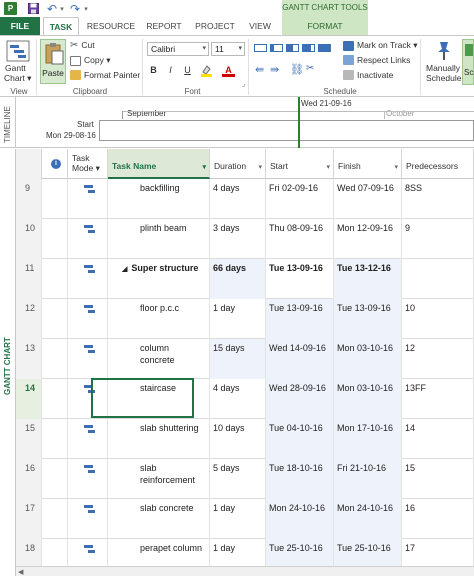 This screenshot has width=474, height=576. What do you see at coordinates (159, 519) in the screenshot?
I see `task-name-cell: slab concrete` at bounding box center [159, 519].